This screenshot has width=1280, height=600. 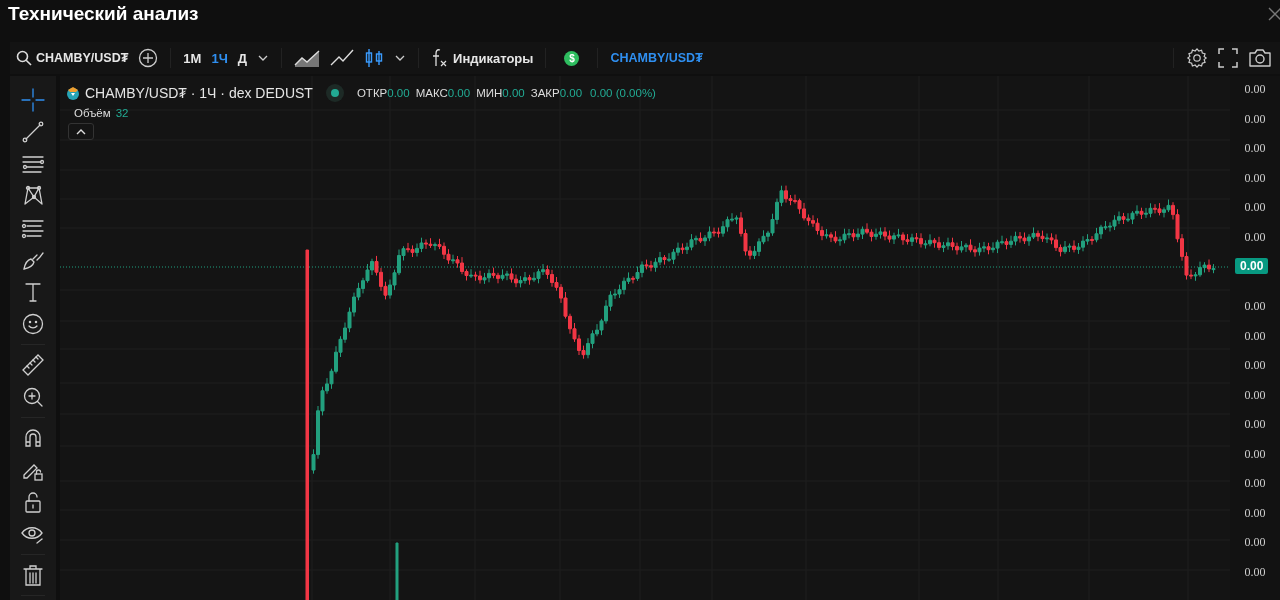 What do you see at coordinates (192, 58) in the screenshot?
I see `timeframe-tab: 1М` at bounding box center [192, 58].